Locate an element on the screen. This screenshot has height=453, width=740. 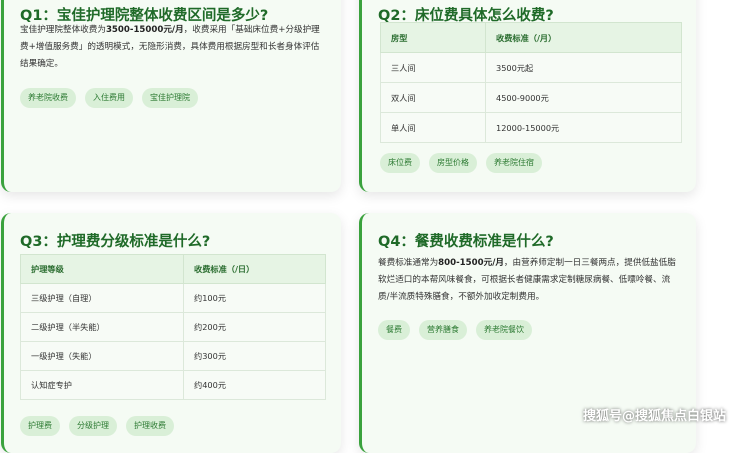
table-row: 一级护理（失能） 约300元 is located at coordinates (173, 356).